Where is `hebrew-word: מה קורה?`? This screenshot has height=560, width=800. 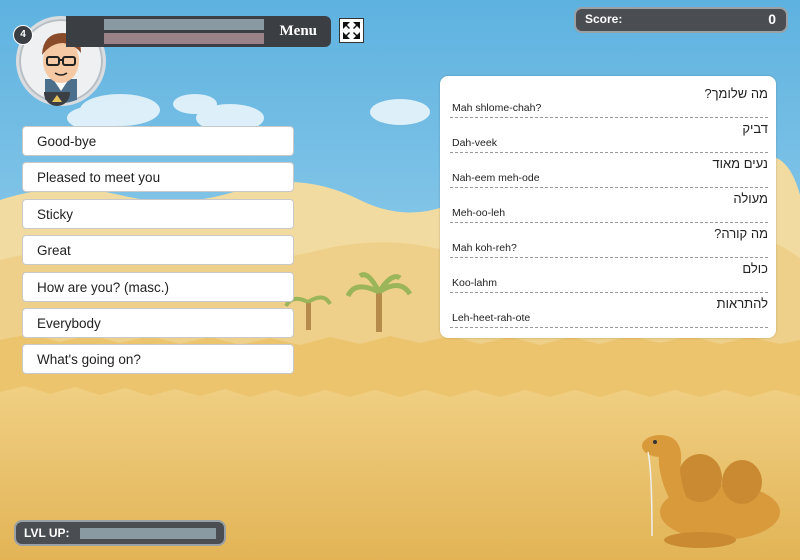 hebrew-word: מה קורה? is located at coordinates (741, 233).